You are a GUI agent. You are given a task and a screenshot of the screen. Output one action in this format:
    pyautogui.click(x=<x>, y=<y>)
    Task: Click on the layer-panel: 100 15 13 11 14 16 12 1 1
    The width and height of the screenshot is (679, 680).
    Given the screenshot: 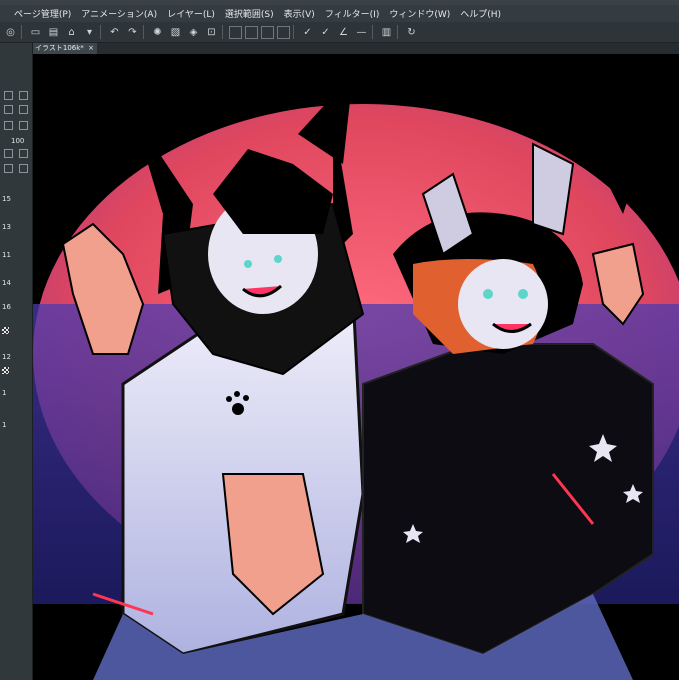 What is the action you would take?
    pyautogui.click(x=16, y=361)
    